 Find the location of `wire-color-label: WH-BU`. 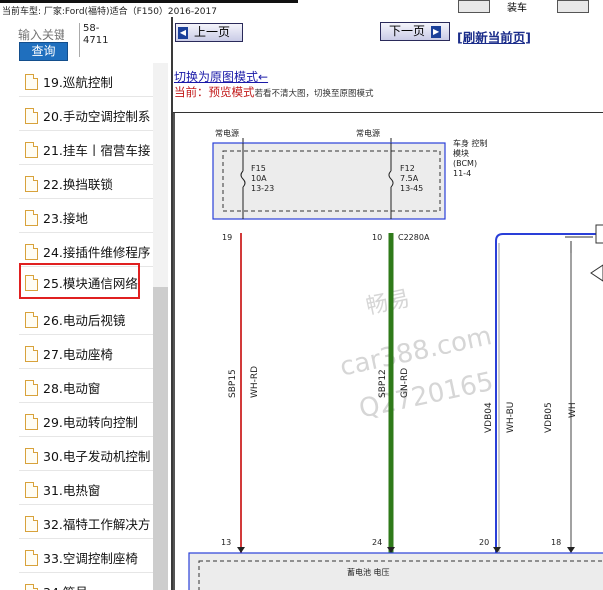

wire-color-label: WH-BU is located at coordinates (511, 417).